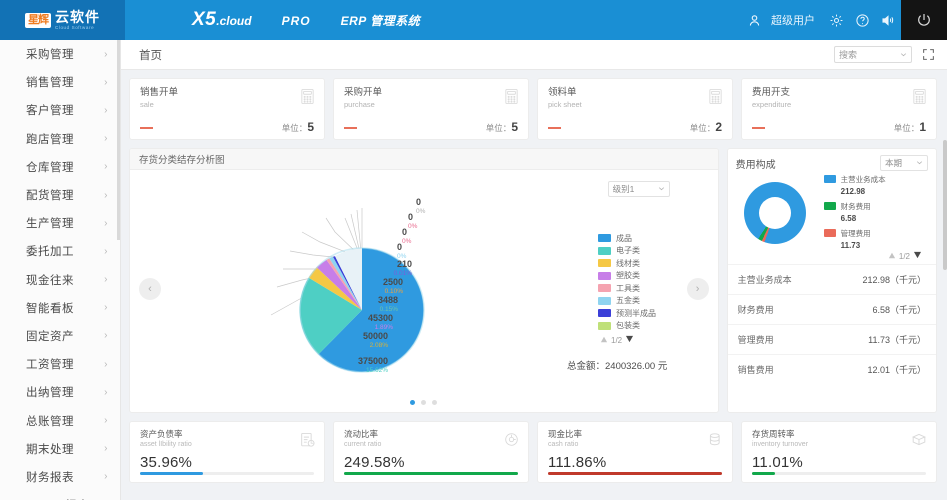 The height and width of the screenshot is (500, 947). I want to click on ratio-card-current-ratio: 流动比率 current ratio 249.58%, so click(431, 452).